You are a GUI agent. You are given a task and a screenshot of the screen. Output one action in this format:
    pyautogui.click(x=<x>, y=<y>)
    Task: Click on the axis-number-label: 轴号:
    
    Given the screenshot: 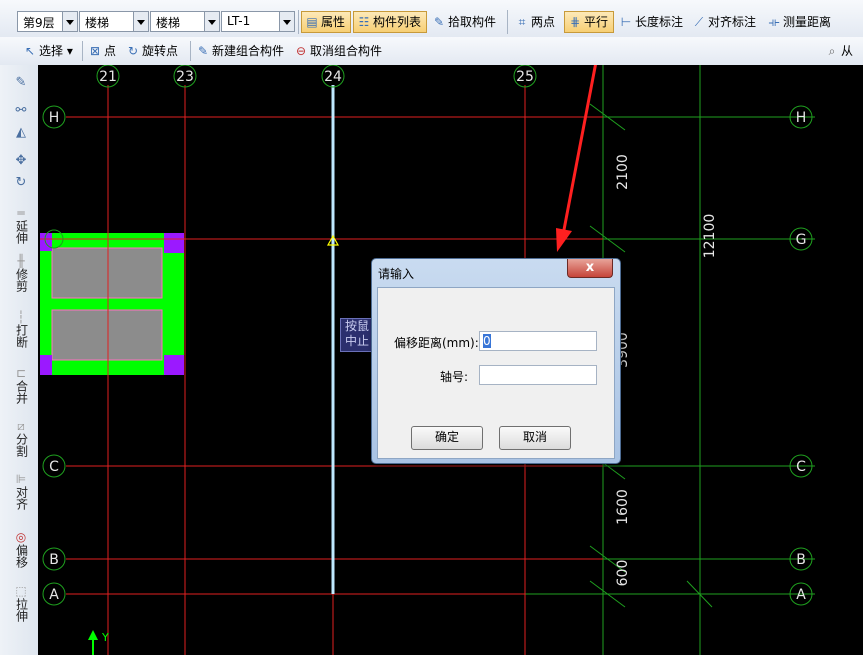 What is the action you would take?
    pyautogui.click(x=454, y=377)
    